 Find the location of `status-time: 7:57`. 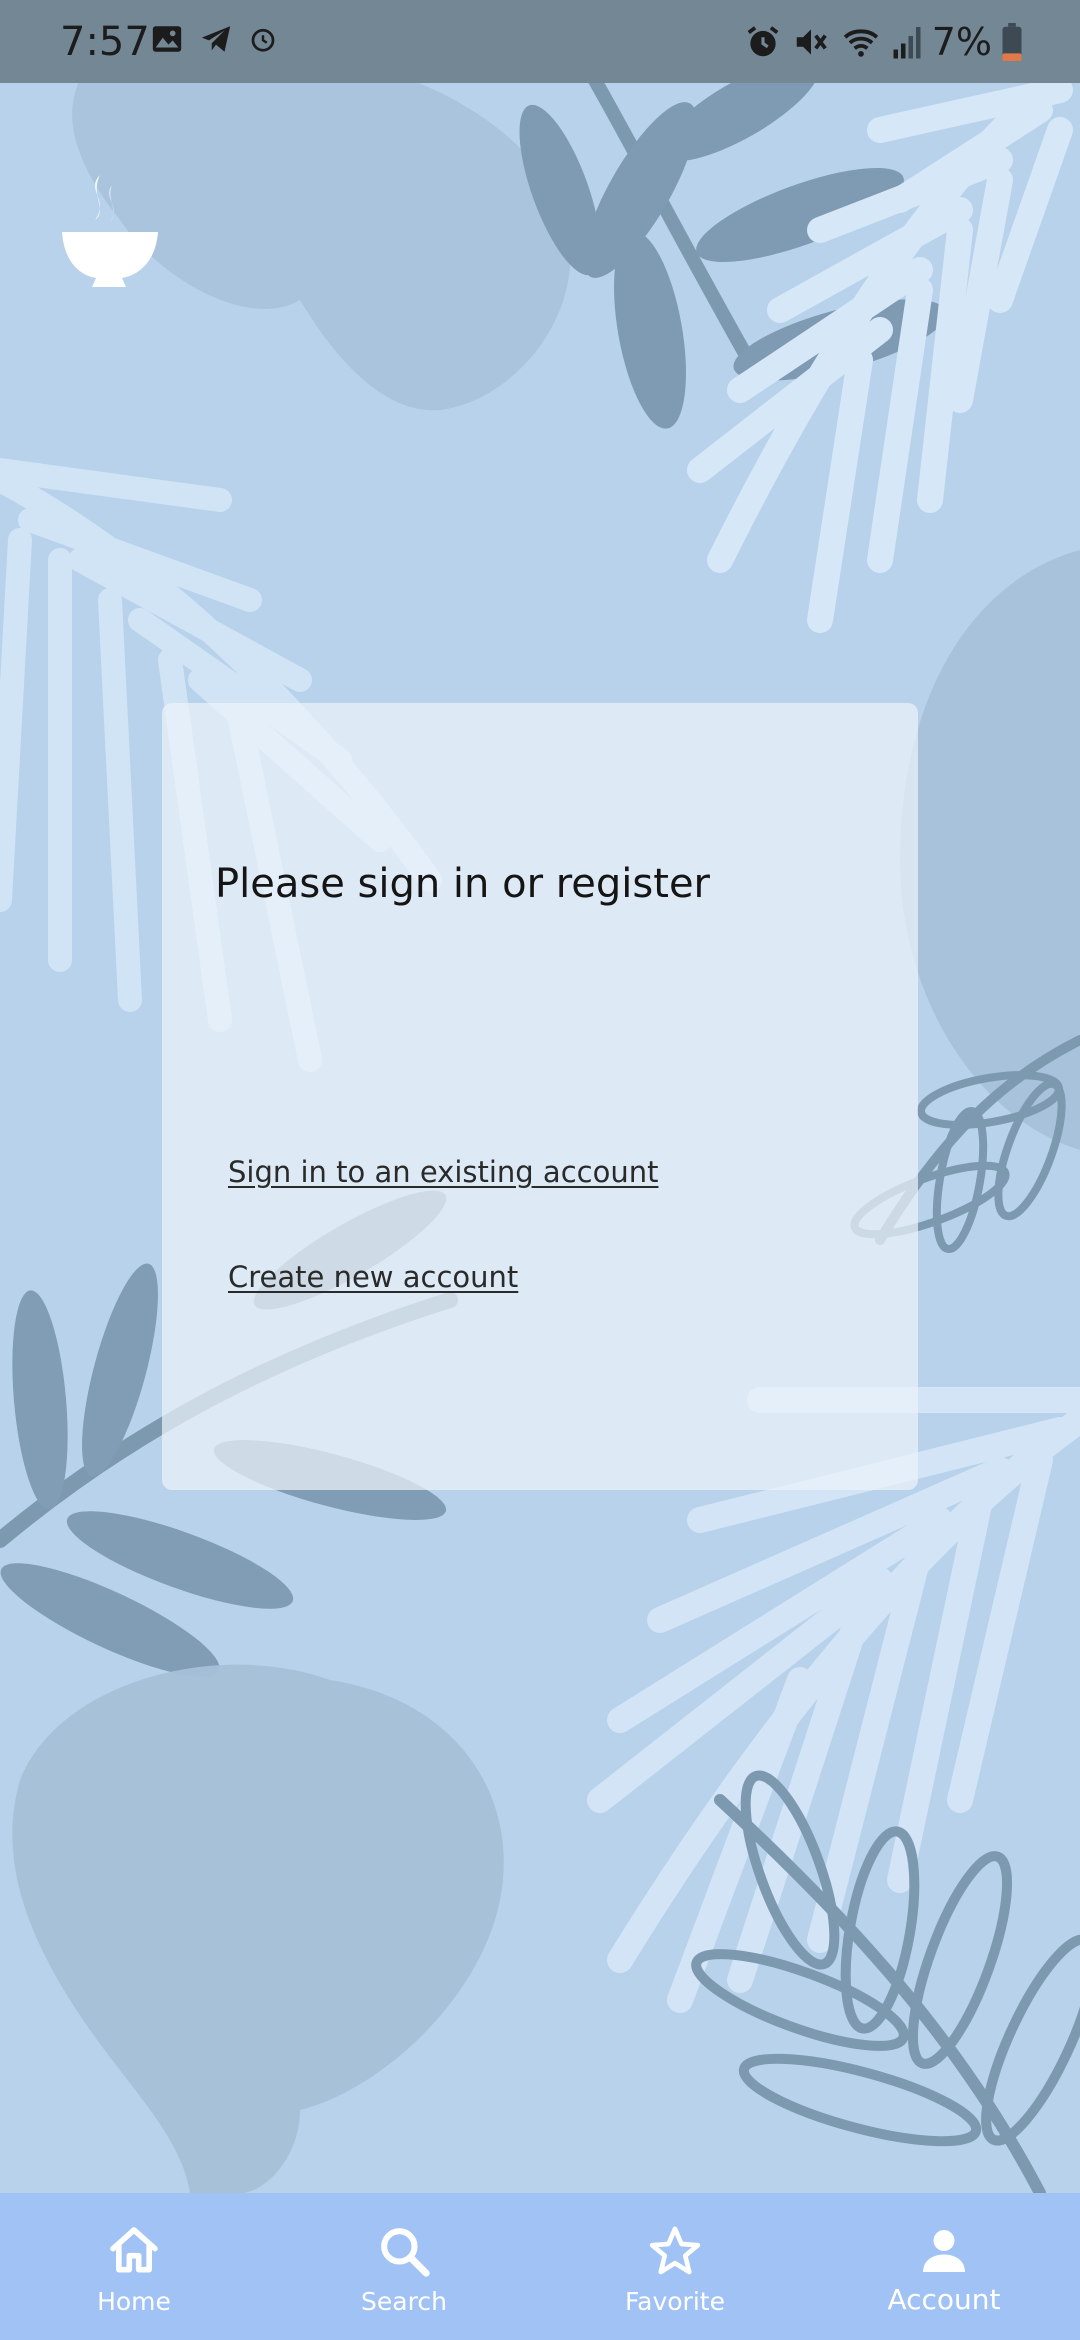

status-time: 7:57 is located at coordinates (105, 42).